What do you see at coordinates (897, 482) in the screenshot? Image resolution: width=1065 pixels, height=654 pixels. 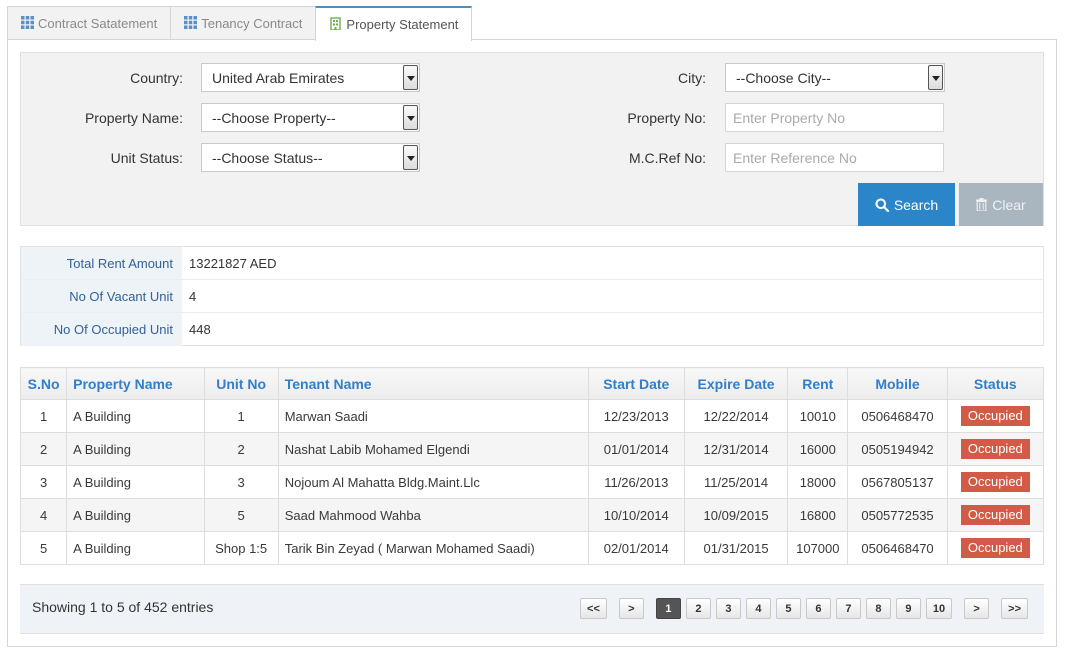 I see `cell-mobile: 0567805137` at bounding box center [897, 482].